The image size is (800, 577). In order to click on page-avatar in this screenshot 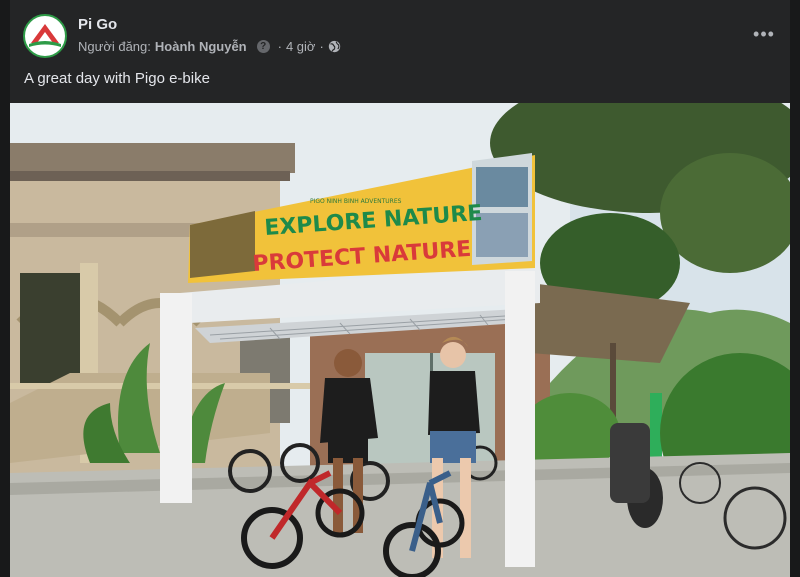, I will do `click(45, 36)`.